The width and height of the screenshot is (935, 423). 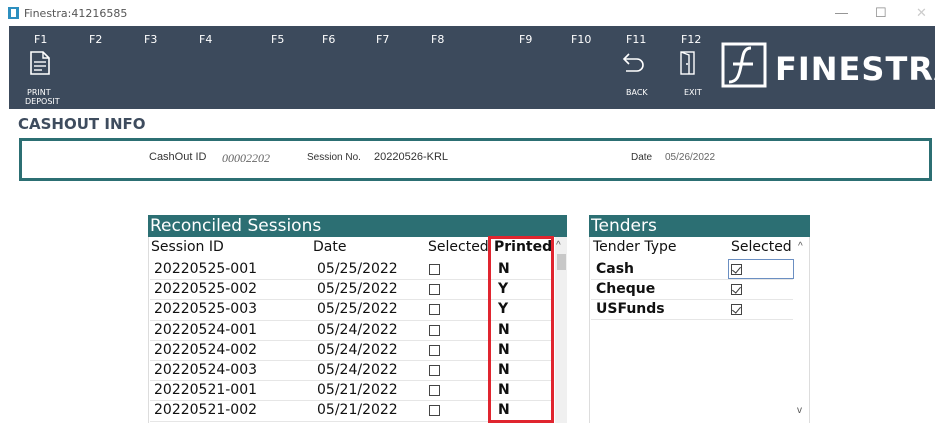 I want to click on session-id-cell: 20220524-002, so click(x=205, y=350).